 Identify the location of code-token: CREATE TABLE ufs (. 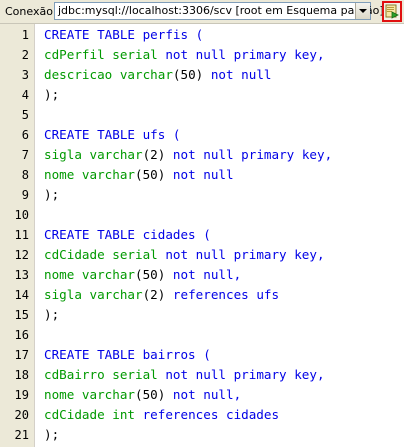
(112, 134).